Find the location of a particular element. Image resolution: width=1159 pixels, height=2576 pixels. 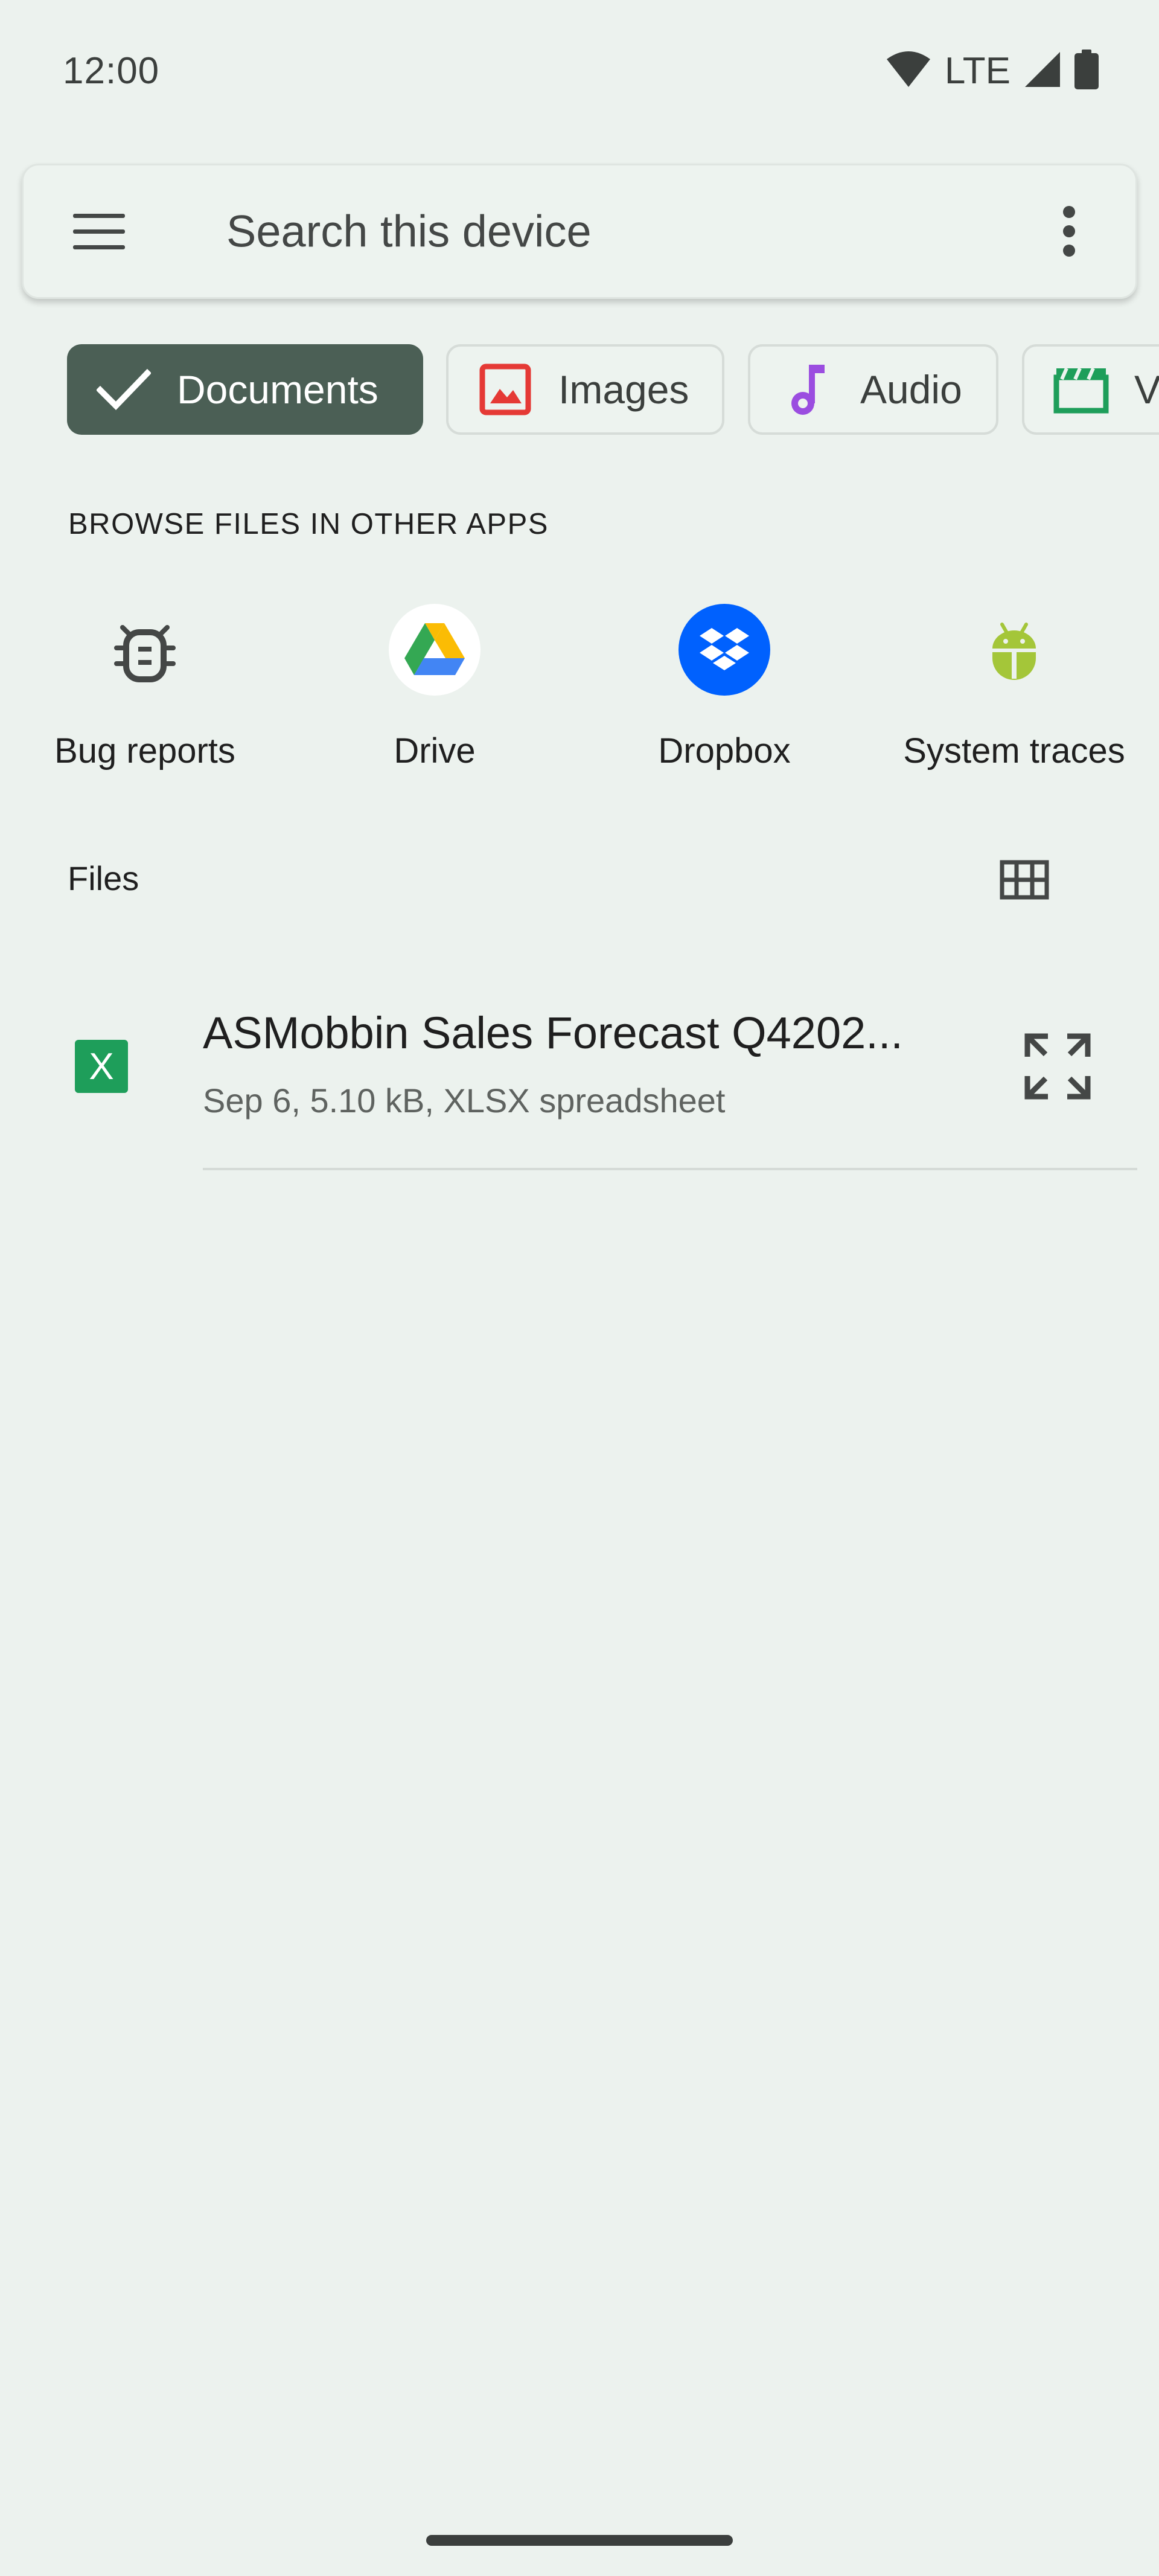

chip-images: Images is located at coordinates (585, 389).